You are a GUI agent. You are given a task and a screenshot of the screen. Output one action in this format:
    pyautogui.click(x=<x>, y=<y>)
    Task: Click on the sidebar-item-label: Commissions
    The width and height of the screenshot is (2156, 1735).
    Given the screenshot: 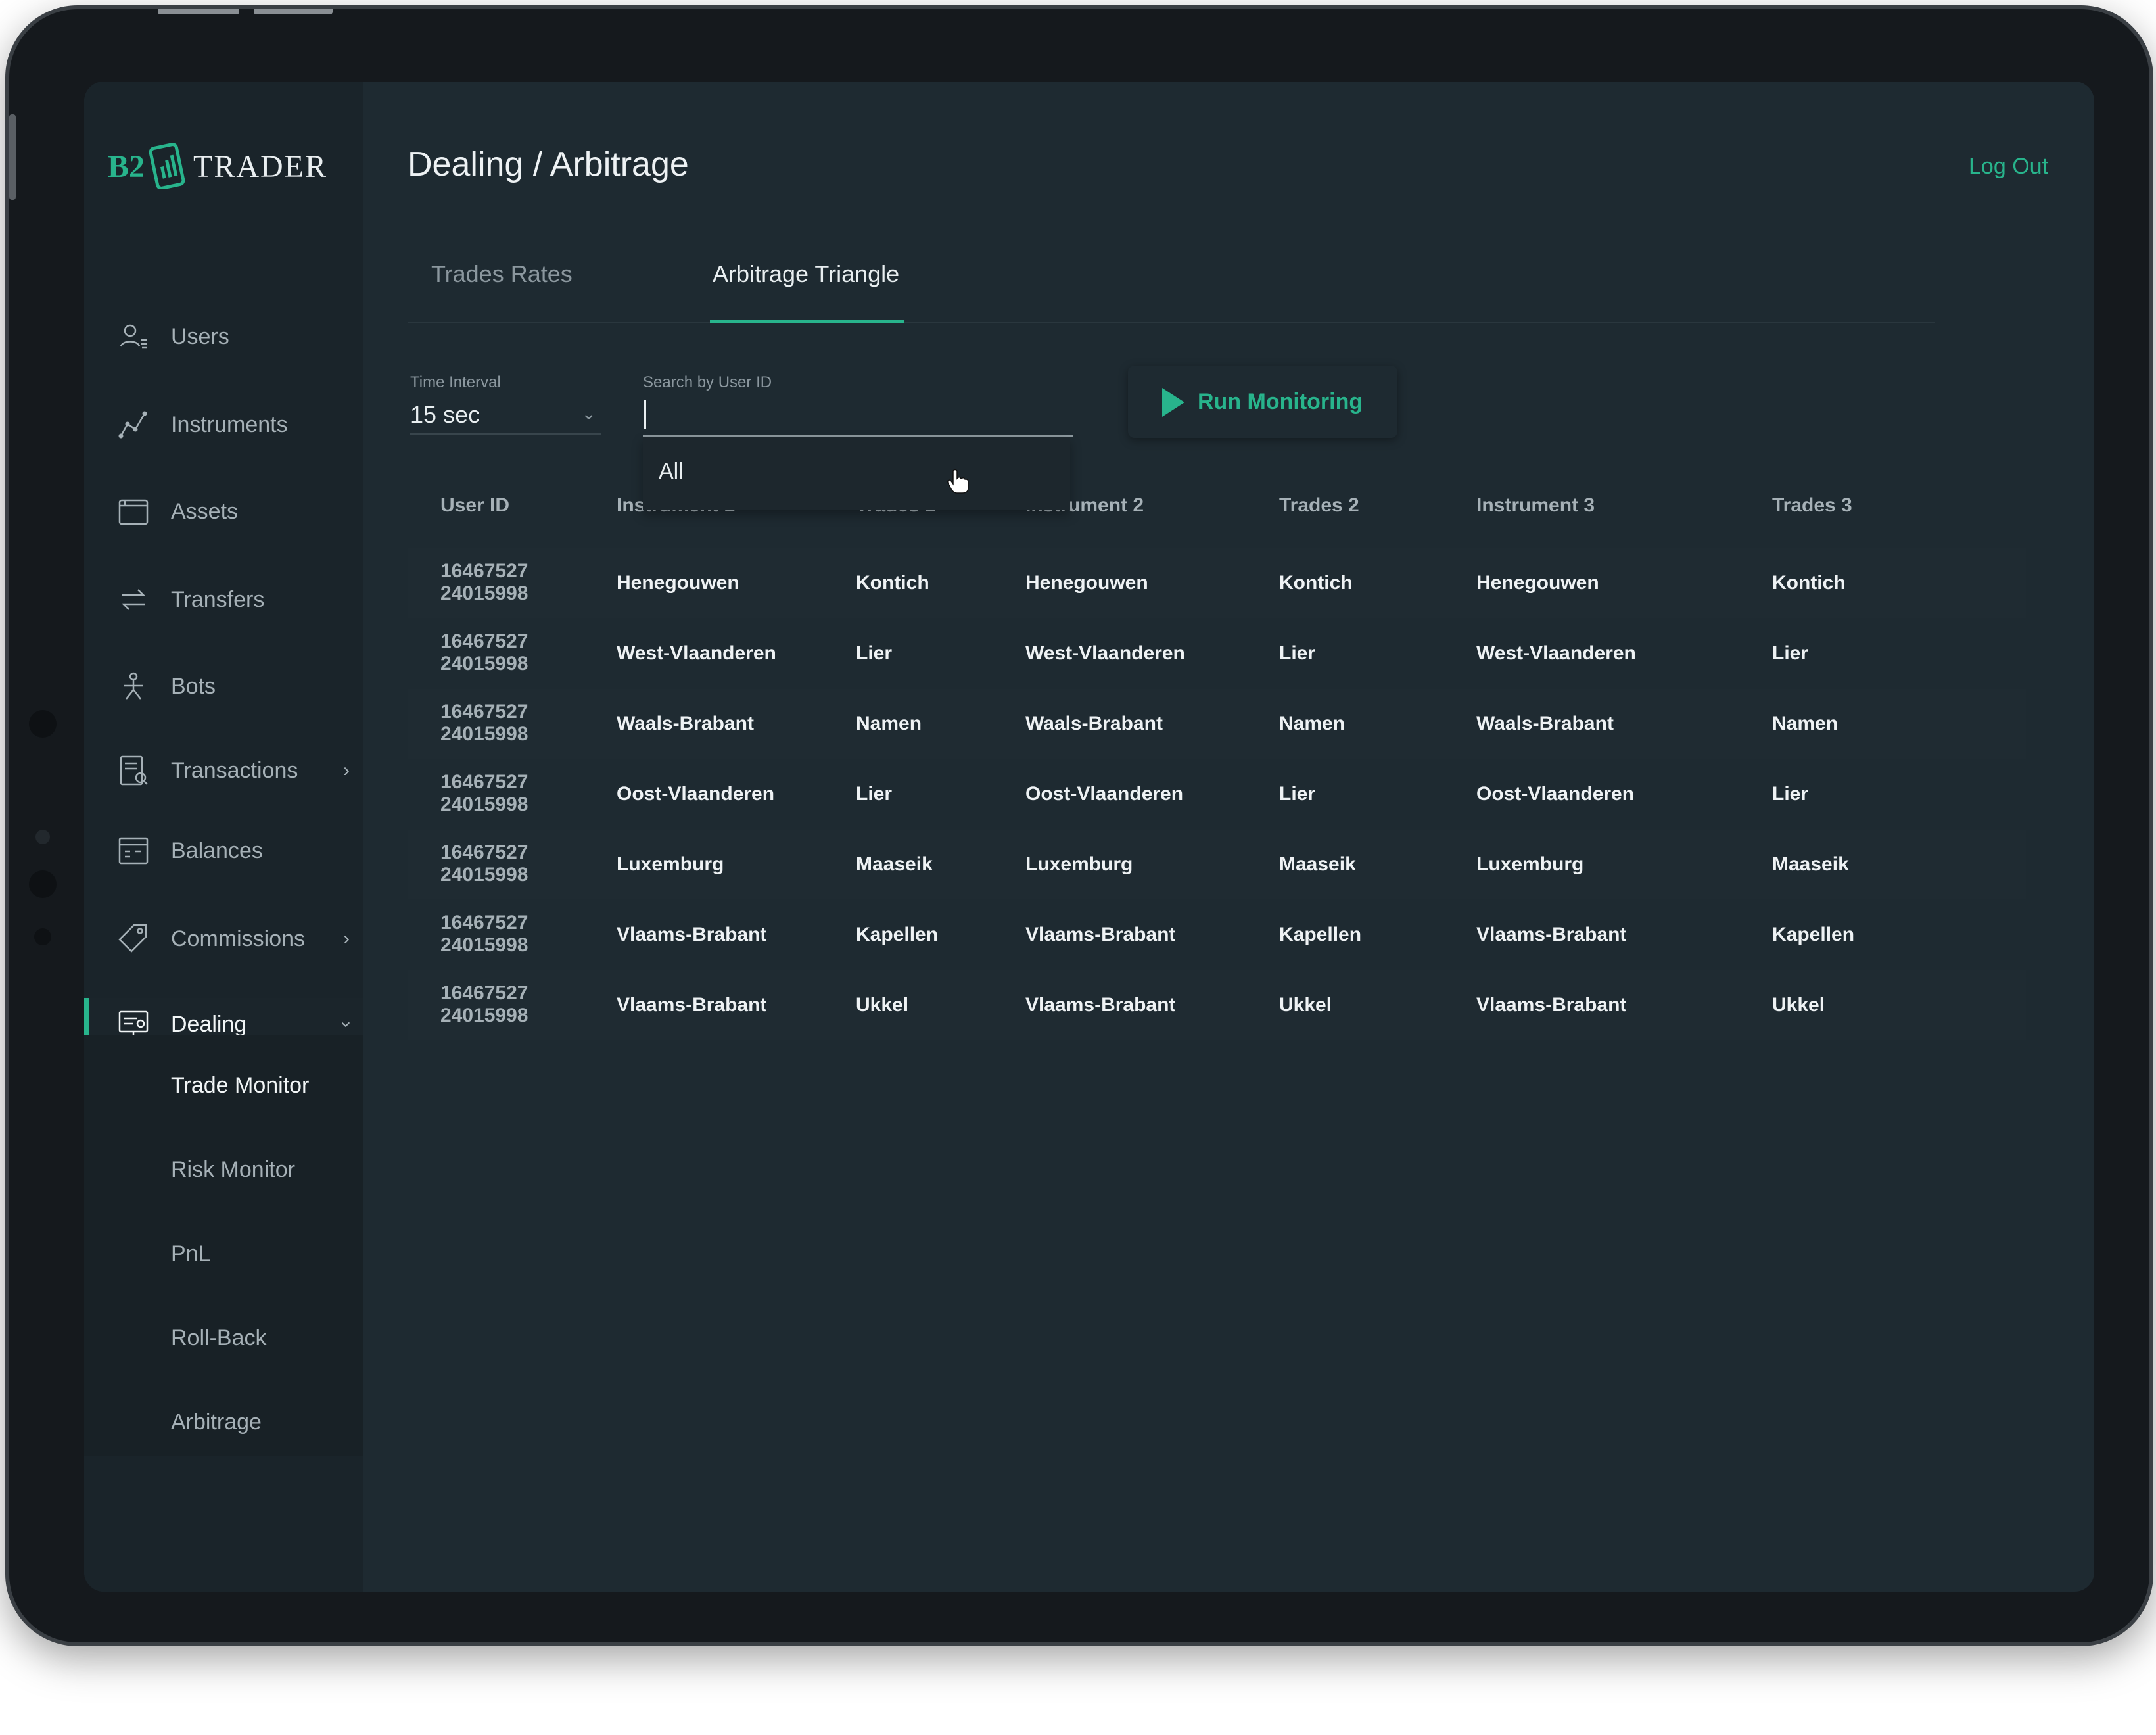 What is the action you would take?
    pyautogui.click(x=239, y=939)
    